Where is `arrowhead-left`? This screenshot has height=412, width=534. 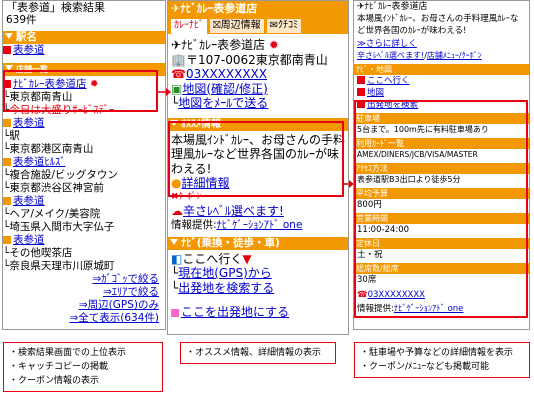 arrowhead-left is located at coordinates (168, 92).